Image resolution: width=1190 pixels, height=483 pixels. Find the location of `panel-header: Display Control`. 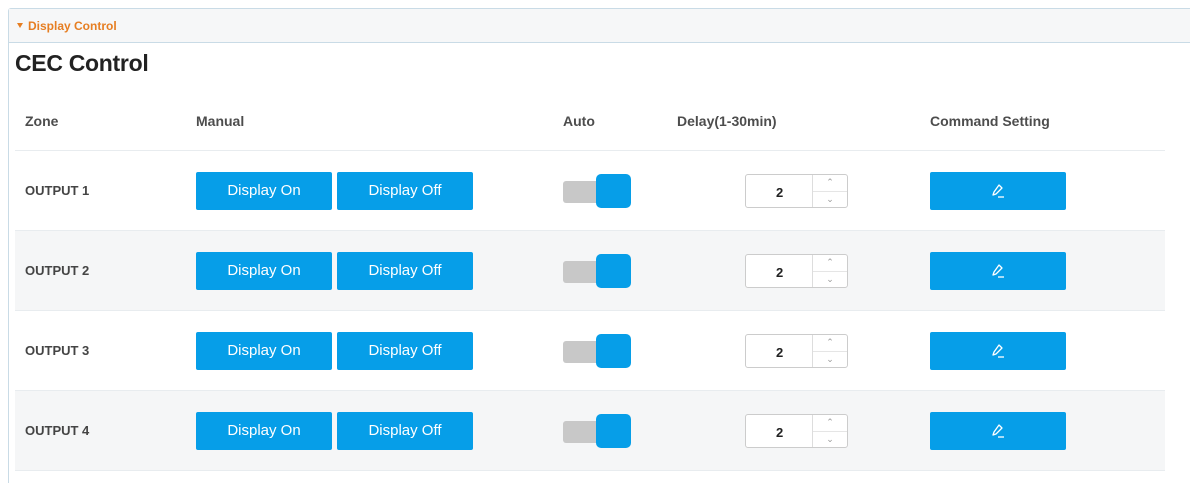

panel-header: Display Control is located at coordinates (599, 26).